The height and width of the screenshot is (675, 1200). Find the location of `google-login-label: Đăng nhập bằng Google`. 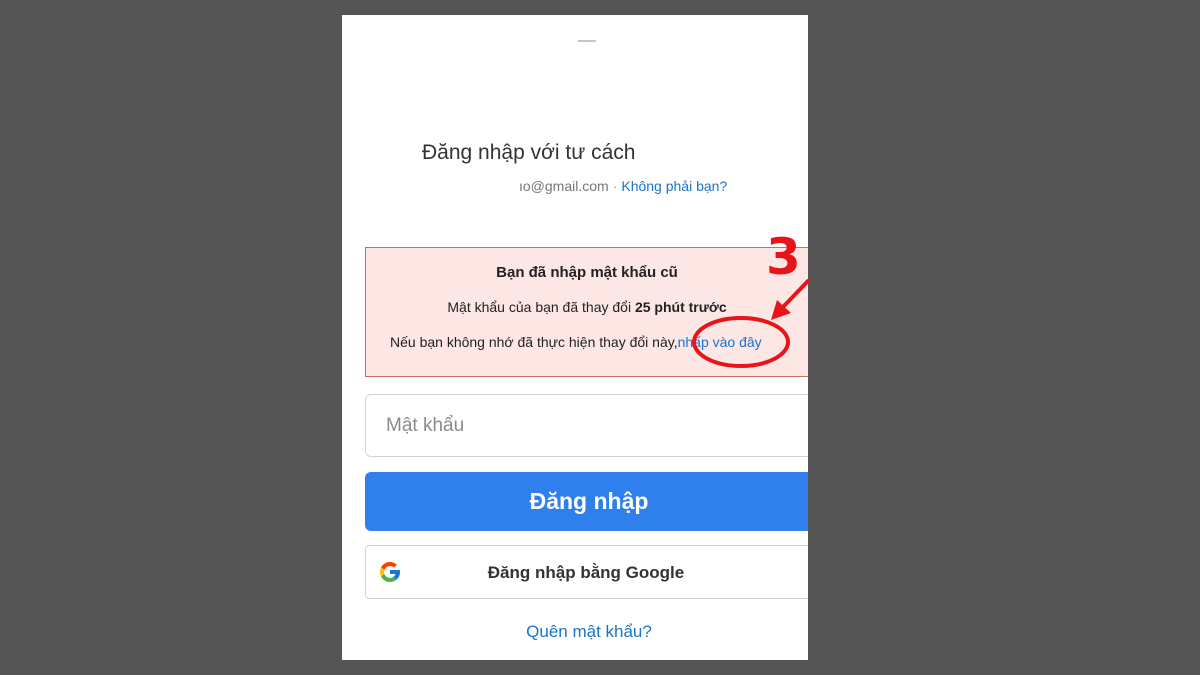

google-login-label: Đăng nhập bằng Google is located at coordinates (586, 572).